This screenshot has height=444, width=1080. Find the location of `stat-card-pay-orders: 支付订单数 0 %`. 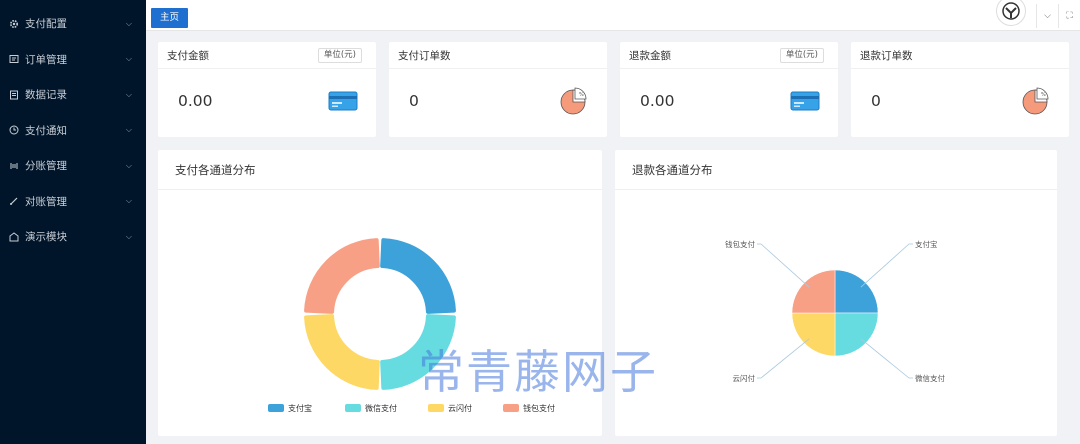

stat-card-pay-orders: 支付订单数 0 % is located at coordinates (498, 89).